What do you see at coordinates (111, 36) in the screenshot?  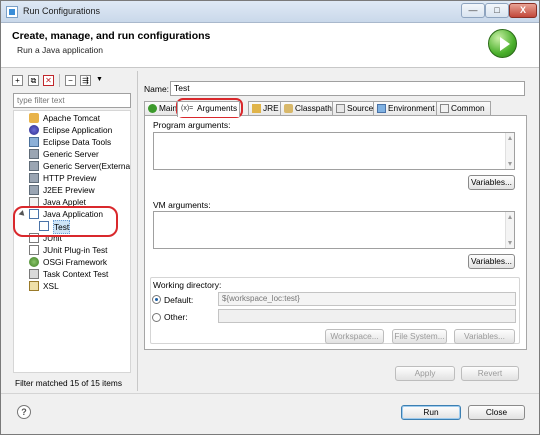 I see `banner-title: Create, manage, and run configurations` at bounding box center [111, 36].